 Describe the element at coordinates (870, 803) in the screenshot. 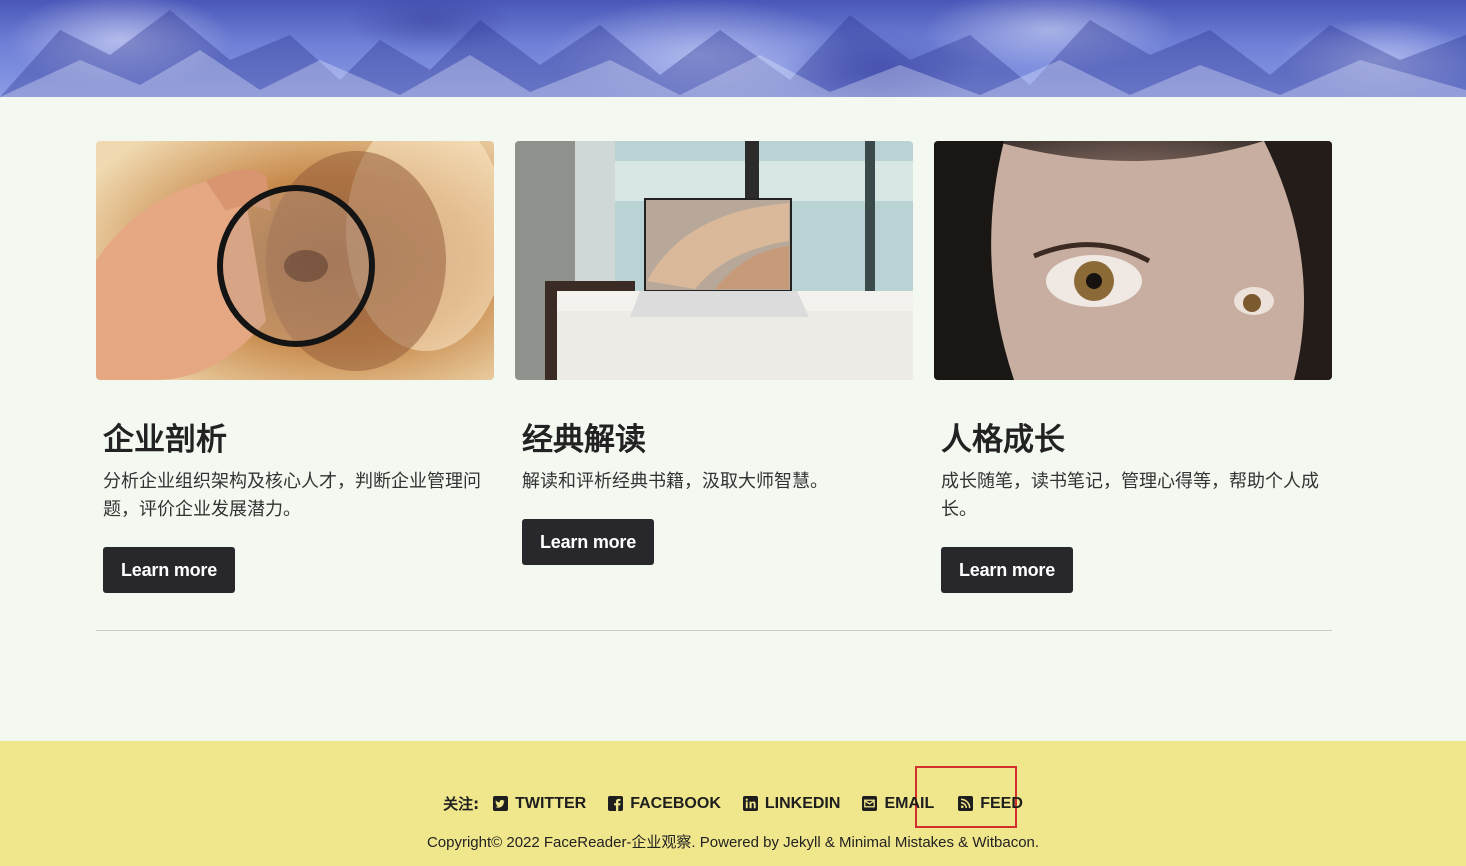

I see `email-icon` at that location.